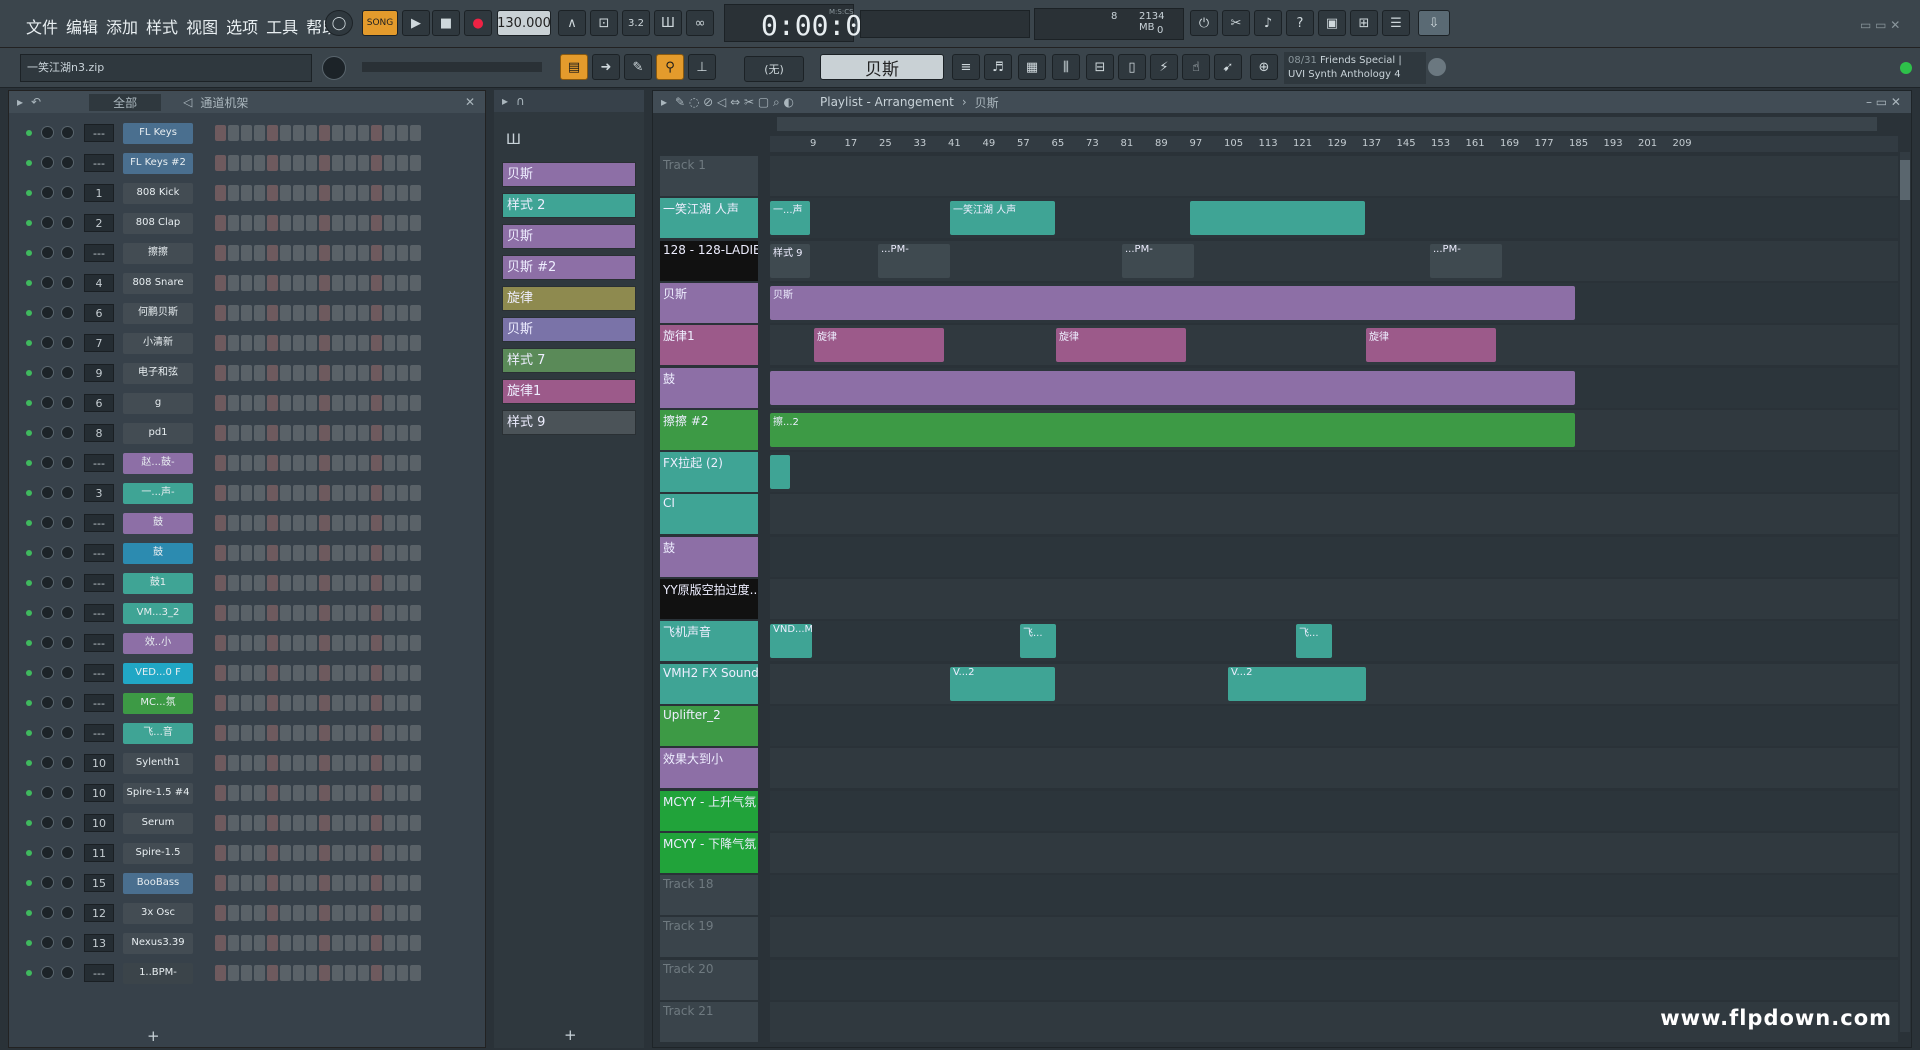 This screenshot has height=1050, width=1920. I want to click on channel-name-button: FL Keys, so click(158, 133).